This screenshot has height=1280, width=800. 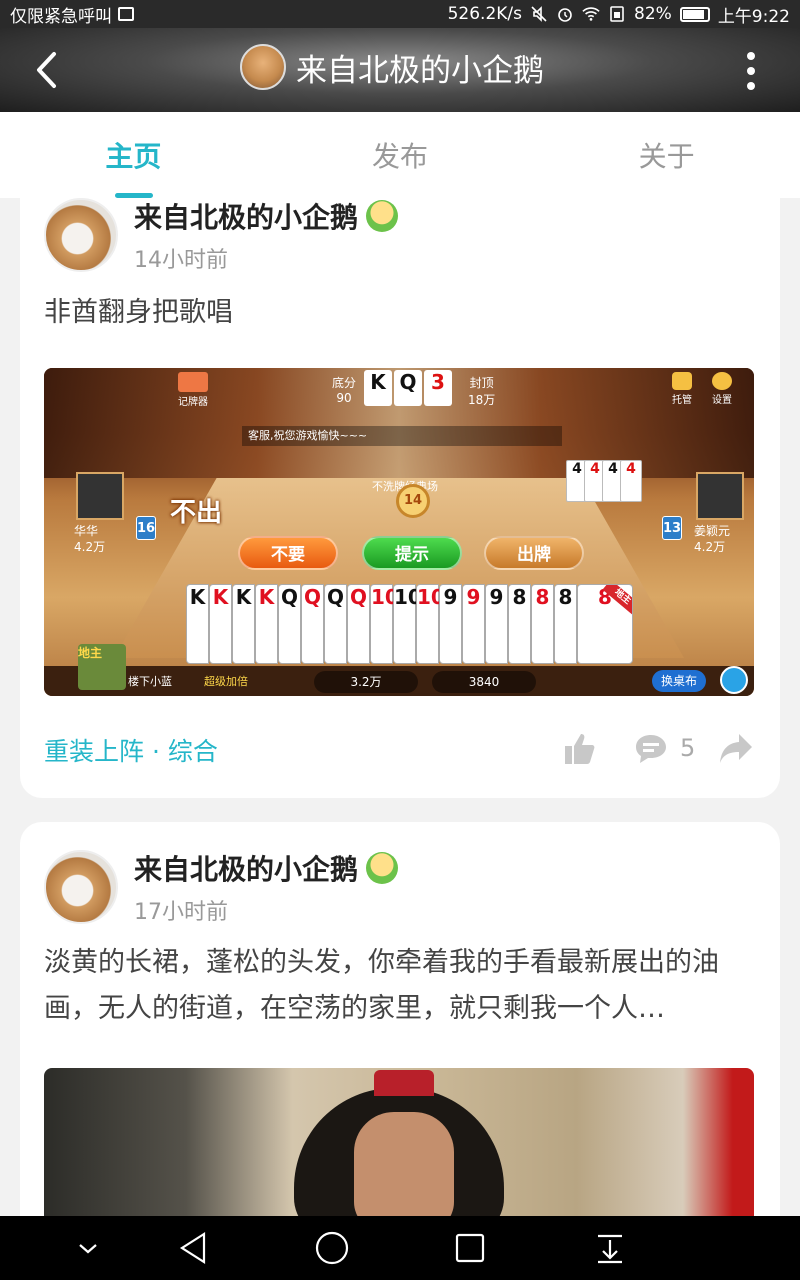 What do you see at coordinates (617, 14) in the screenshot?
I see `sim-icon` at bounding box center [617, 14].